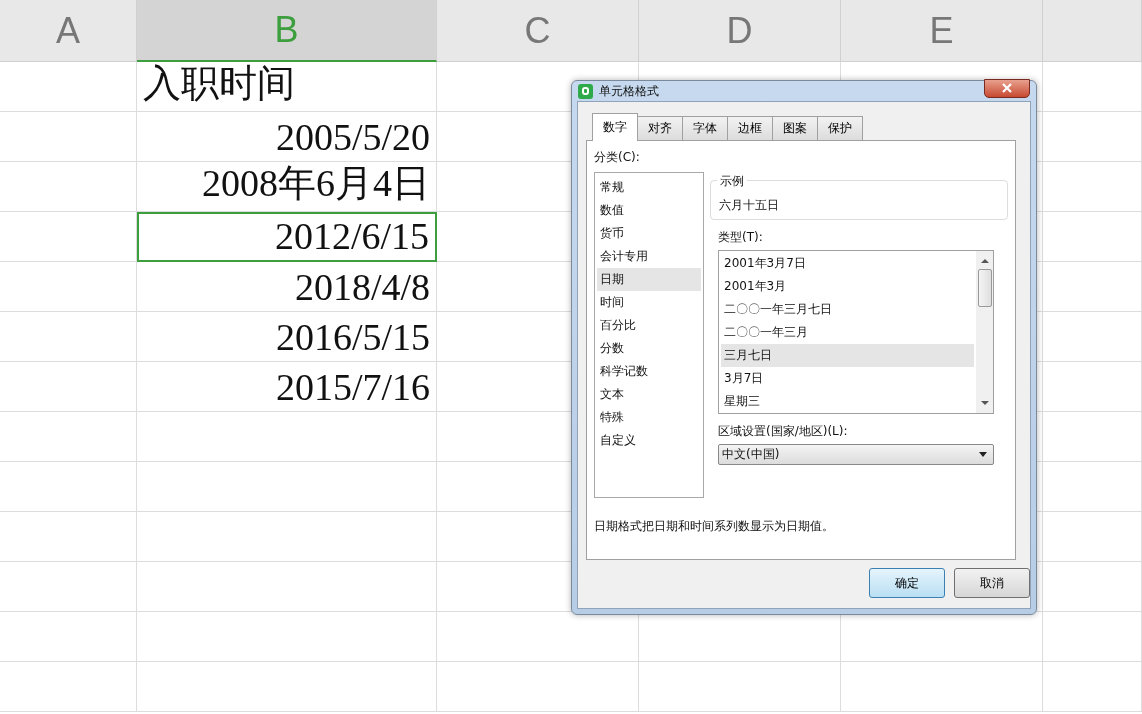  What do you see at coordinates (749, 205) in the screenshot?
I see `sample-value: 六月十五日` at bounding box center [749, 205].